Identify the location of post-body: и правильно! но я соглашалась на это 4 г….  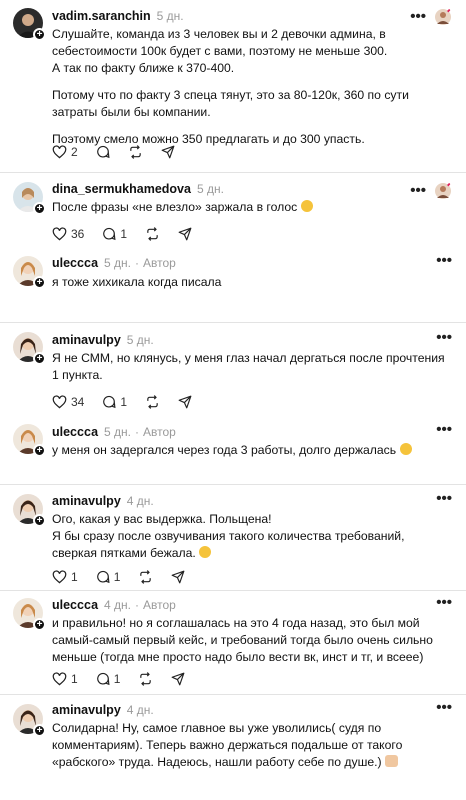
(252, 640).